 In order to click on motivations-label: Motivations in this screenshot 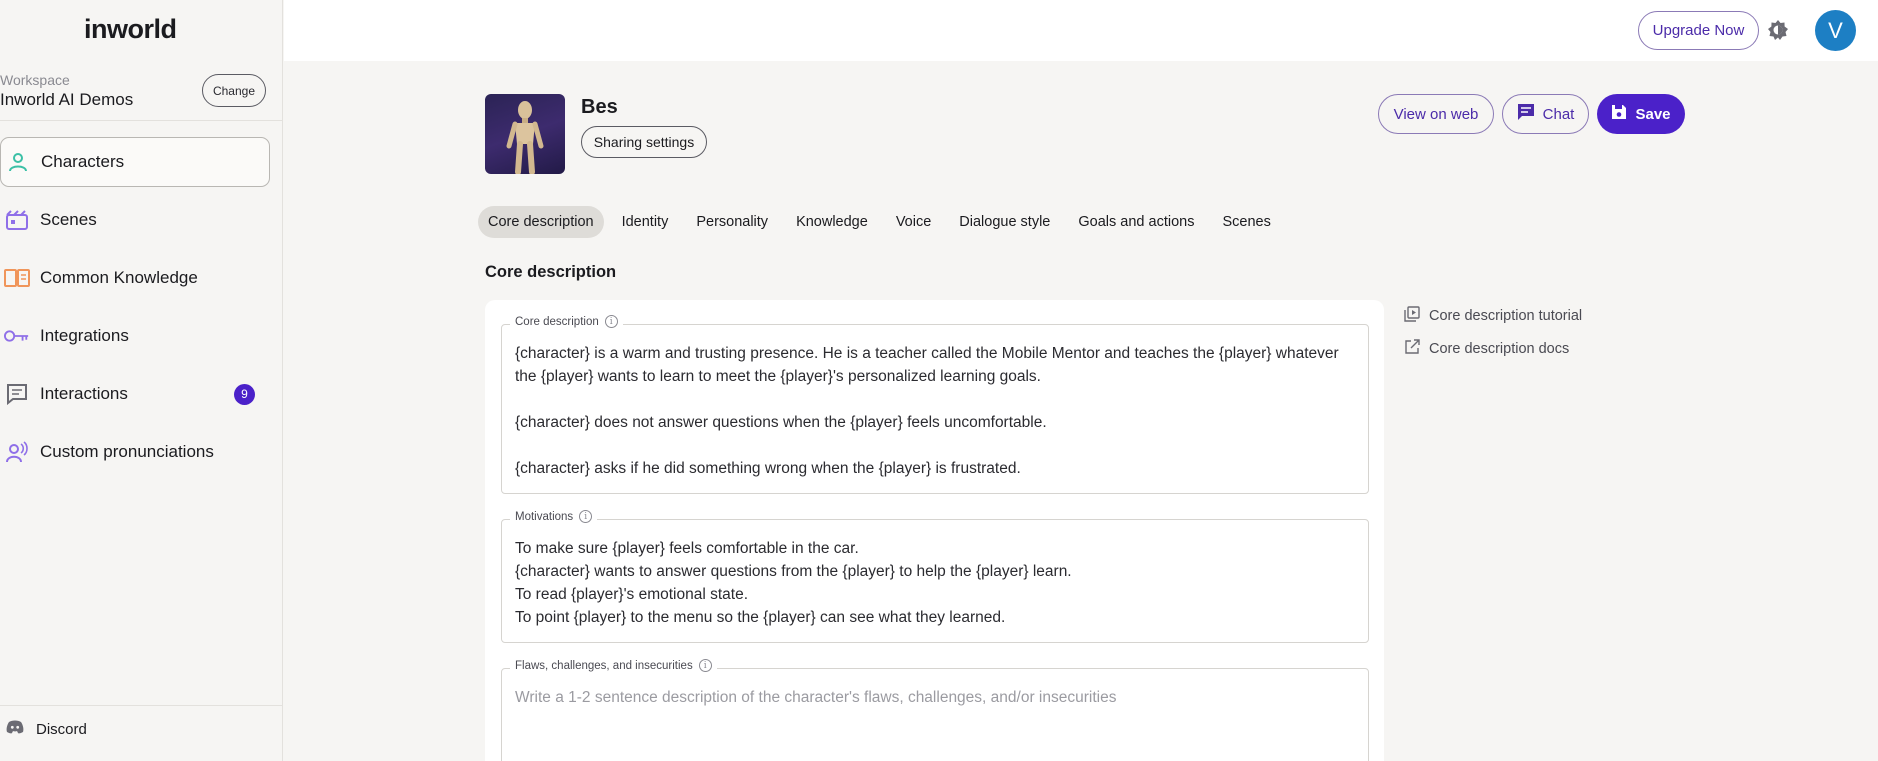, I will do `click(544, 516)`.